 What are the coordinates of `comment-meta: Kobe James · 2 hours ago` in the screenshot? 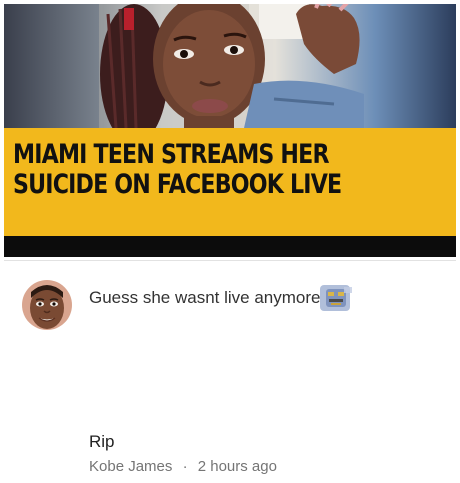 It's located at (183, 466).